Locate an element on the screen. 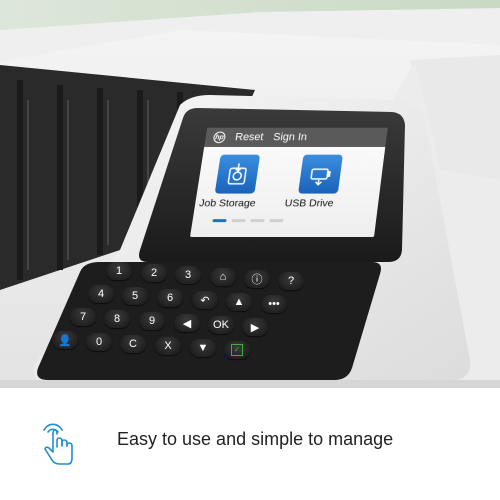 The height and width of the screenshot is (500, 500). page-indicator is located at coordinates (248, 221).